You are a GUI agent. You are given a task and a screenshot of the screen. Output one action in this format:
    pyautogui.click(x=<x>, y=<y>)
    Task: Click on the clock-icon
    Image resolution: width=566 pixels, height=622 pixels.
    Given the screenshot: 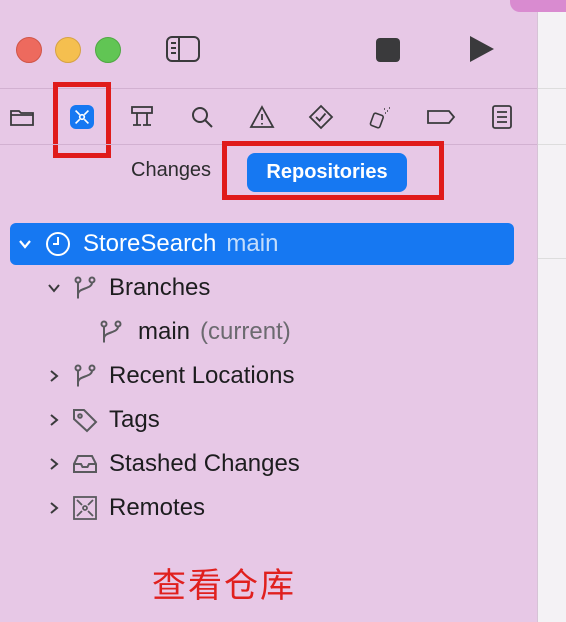 What is the action you would take?
    pyautogui.click(x=58, y=244)
    